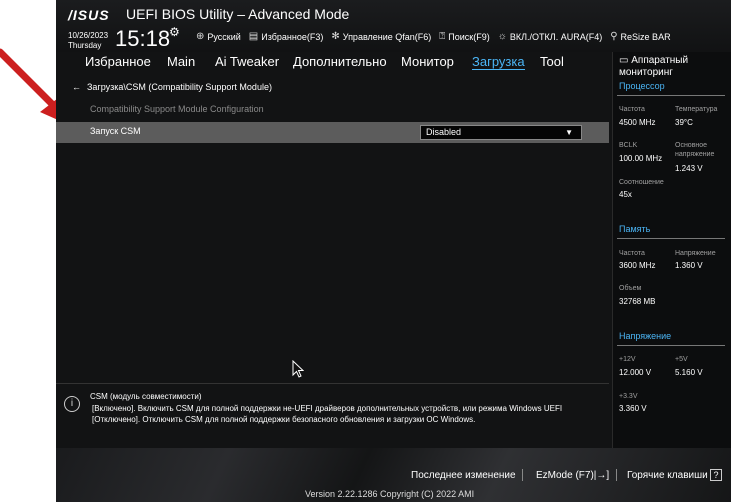 Image resolution: width=731 pixels, height=502 pixels. Describe the element at coordinates (637, 301) in the screenshot. I see `mem-capacity-value: 32768 MB` at that location.